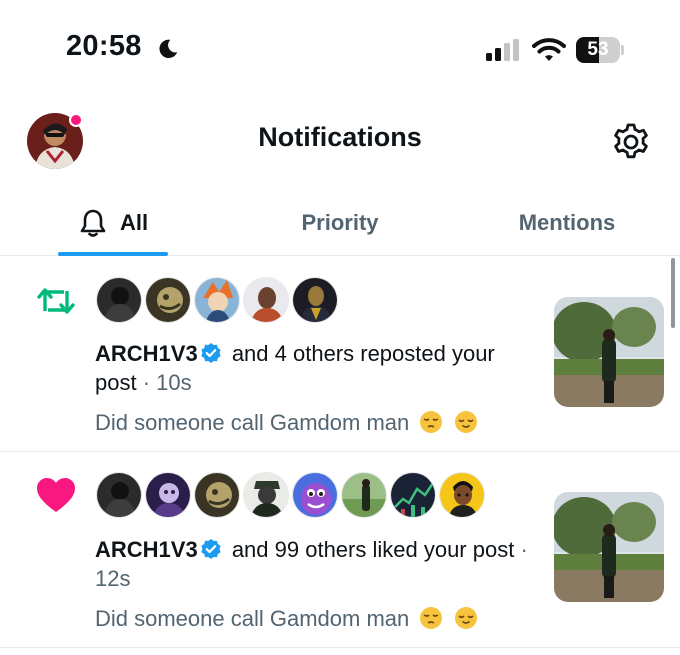 Image resolution: width=680 pixels, height=655 pixels. What do you see at coordinates (113, 578) in the screenshot?
I see `notification-time: 12s` at bounding box center [113, 578].